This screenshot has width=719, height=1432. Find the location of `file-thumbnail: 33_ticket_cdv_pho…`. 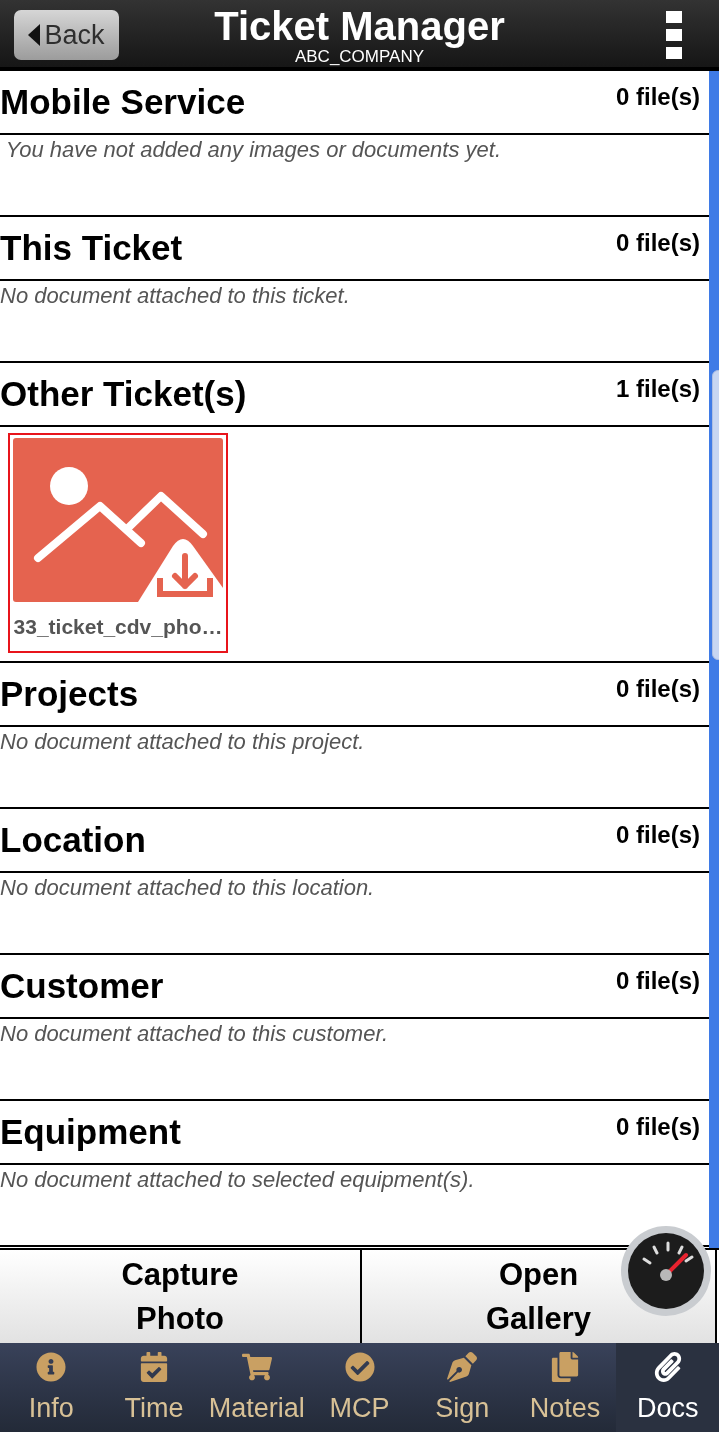

file-thumbnail: 33_ticket_cdv_pho… is located at coordinates (118, 543).